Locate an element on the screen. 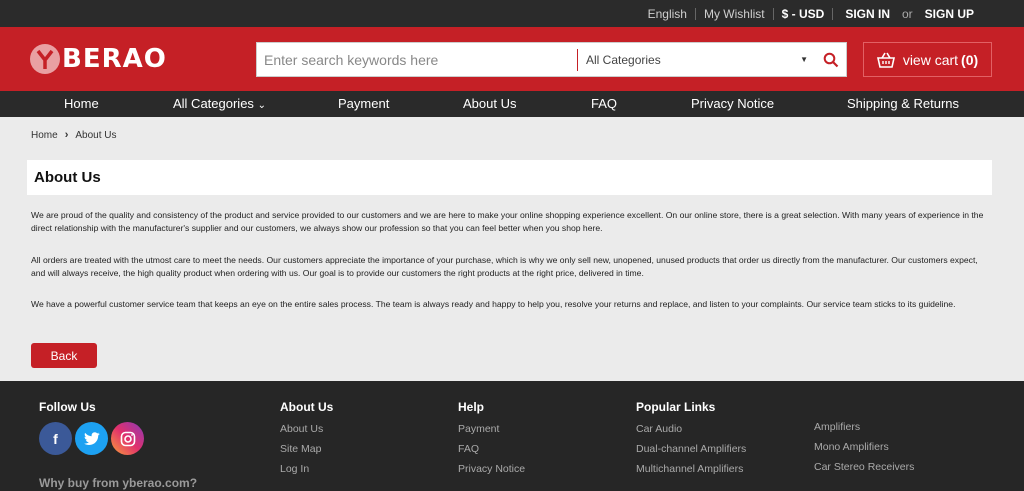 This screenshot has width=1024, height=491. nav-faq: FAQ is located at coordinates (604, 103).